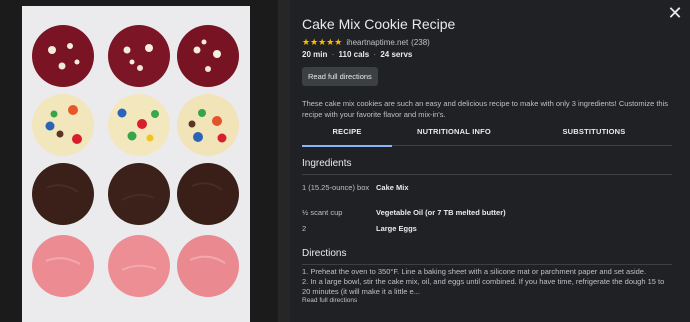  What do you see at coordinates (396, 54) in the screenshot?
I see `servings: 24 servs` at bounding box center [396, 54].